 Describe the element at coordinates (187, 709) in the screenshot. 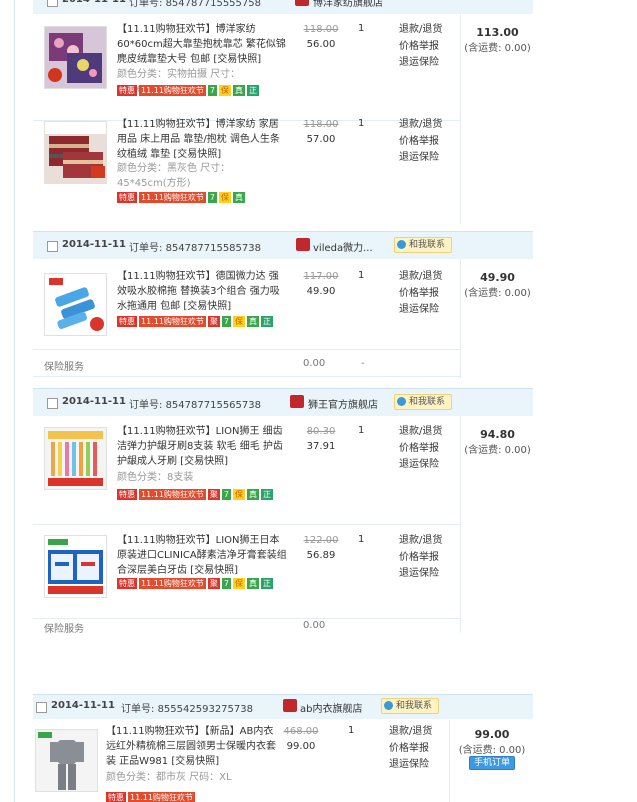

I see `order-number: 订单号: 855542593275738` at that location.